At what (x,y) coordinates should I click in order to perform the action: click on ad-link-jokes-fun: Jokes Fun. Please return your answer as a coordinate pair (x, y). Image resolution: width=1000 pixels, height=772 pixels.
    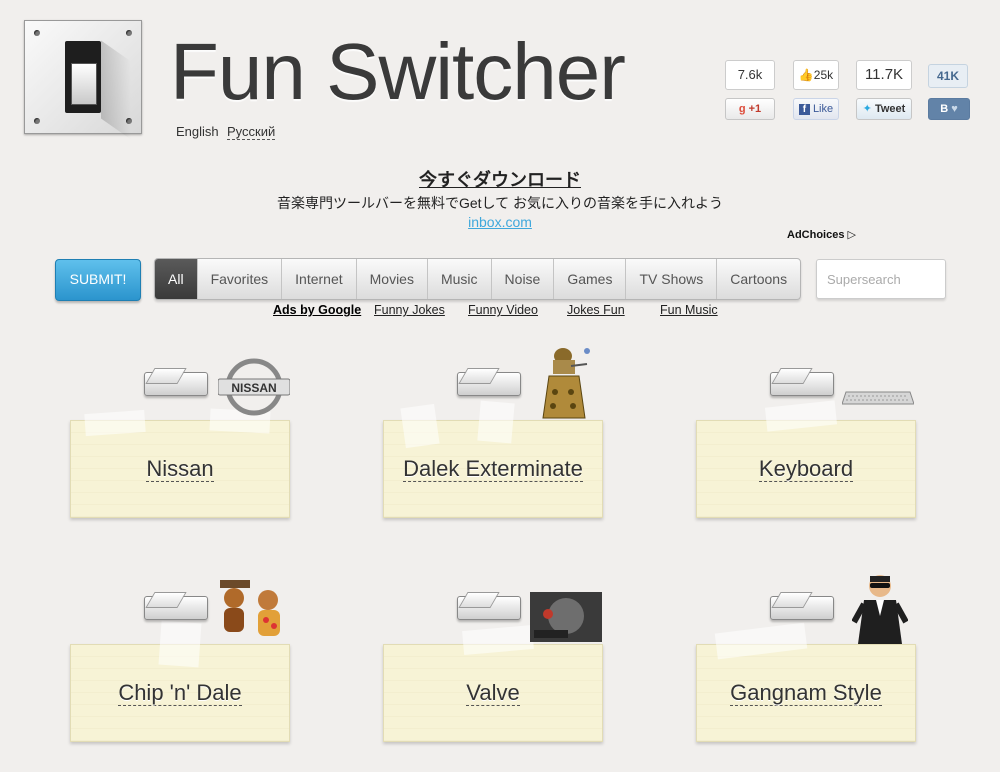
    Looking at the image, I should click on (596, 310).